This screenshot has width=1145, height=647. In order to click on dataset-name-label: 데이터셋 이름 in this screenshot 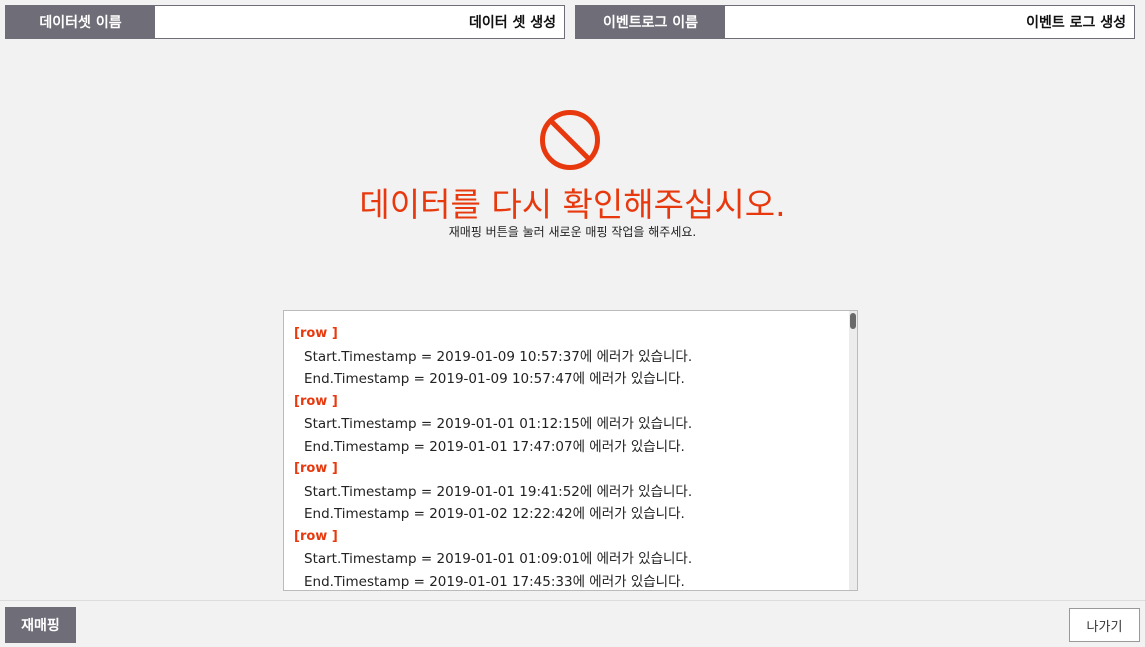, I will do `click(80, 22)`.